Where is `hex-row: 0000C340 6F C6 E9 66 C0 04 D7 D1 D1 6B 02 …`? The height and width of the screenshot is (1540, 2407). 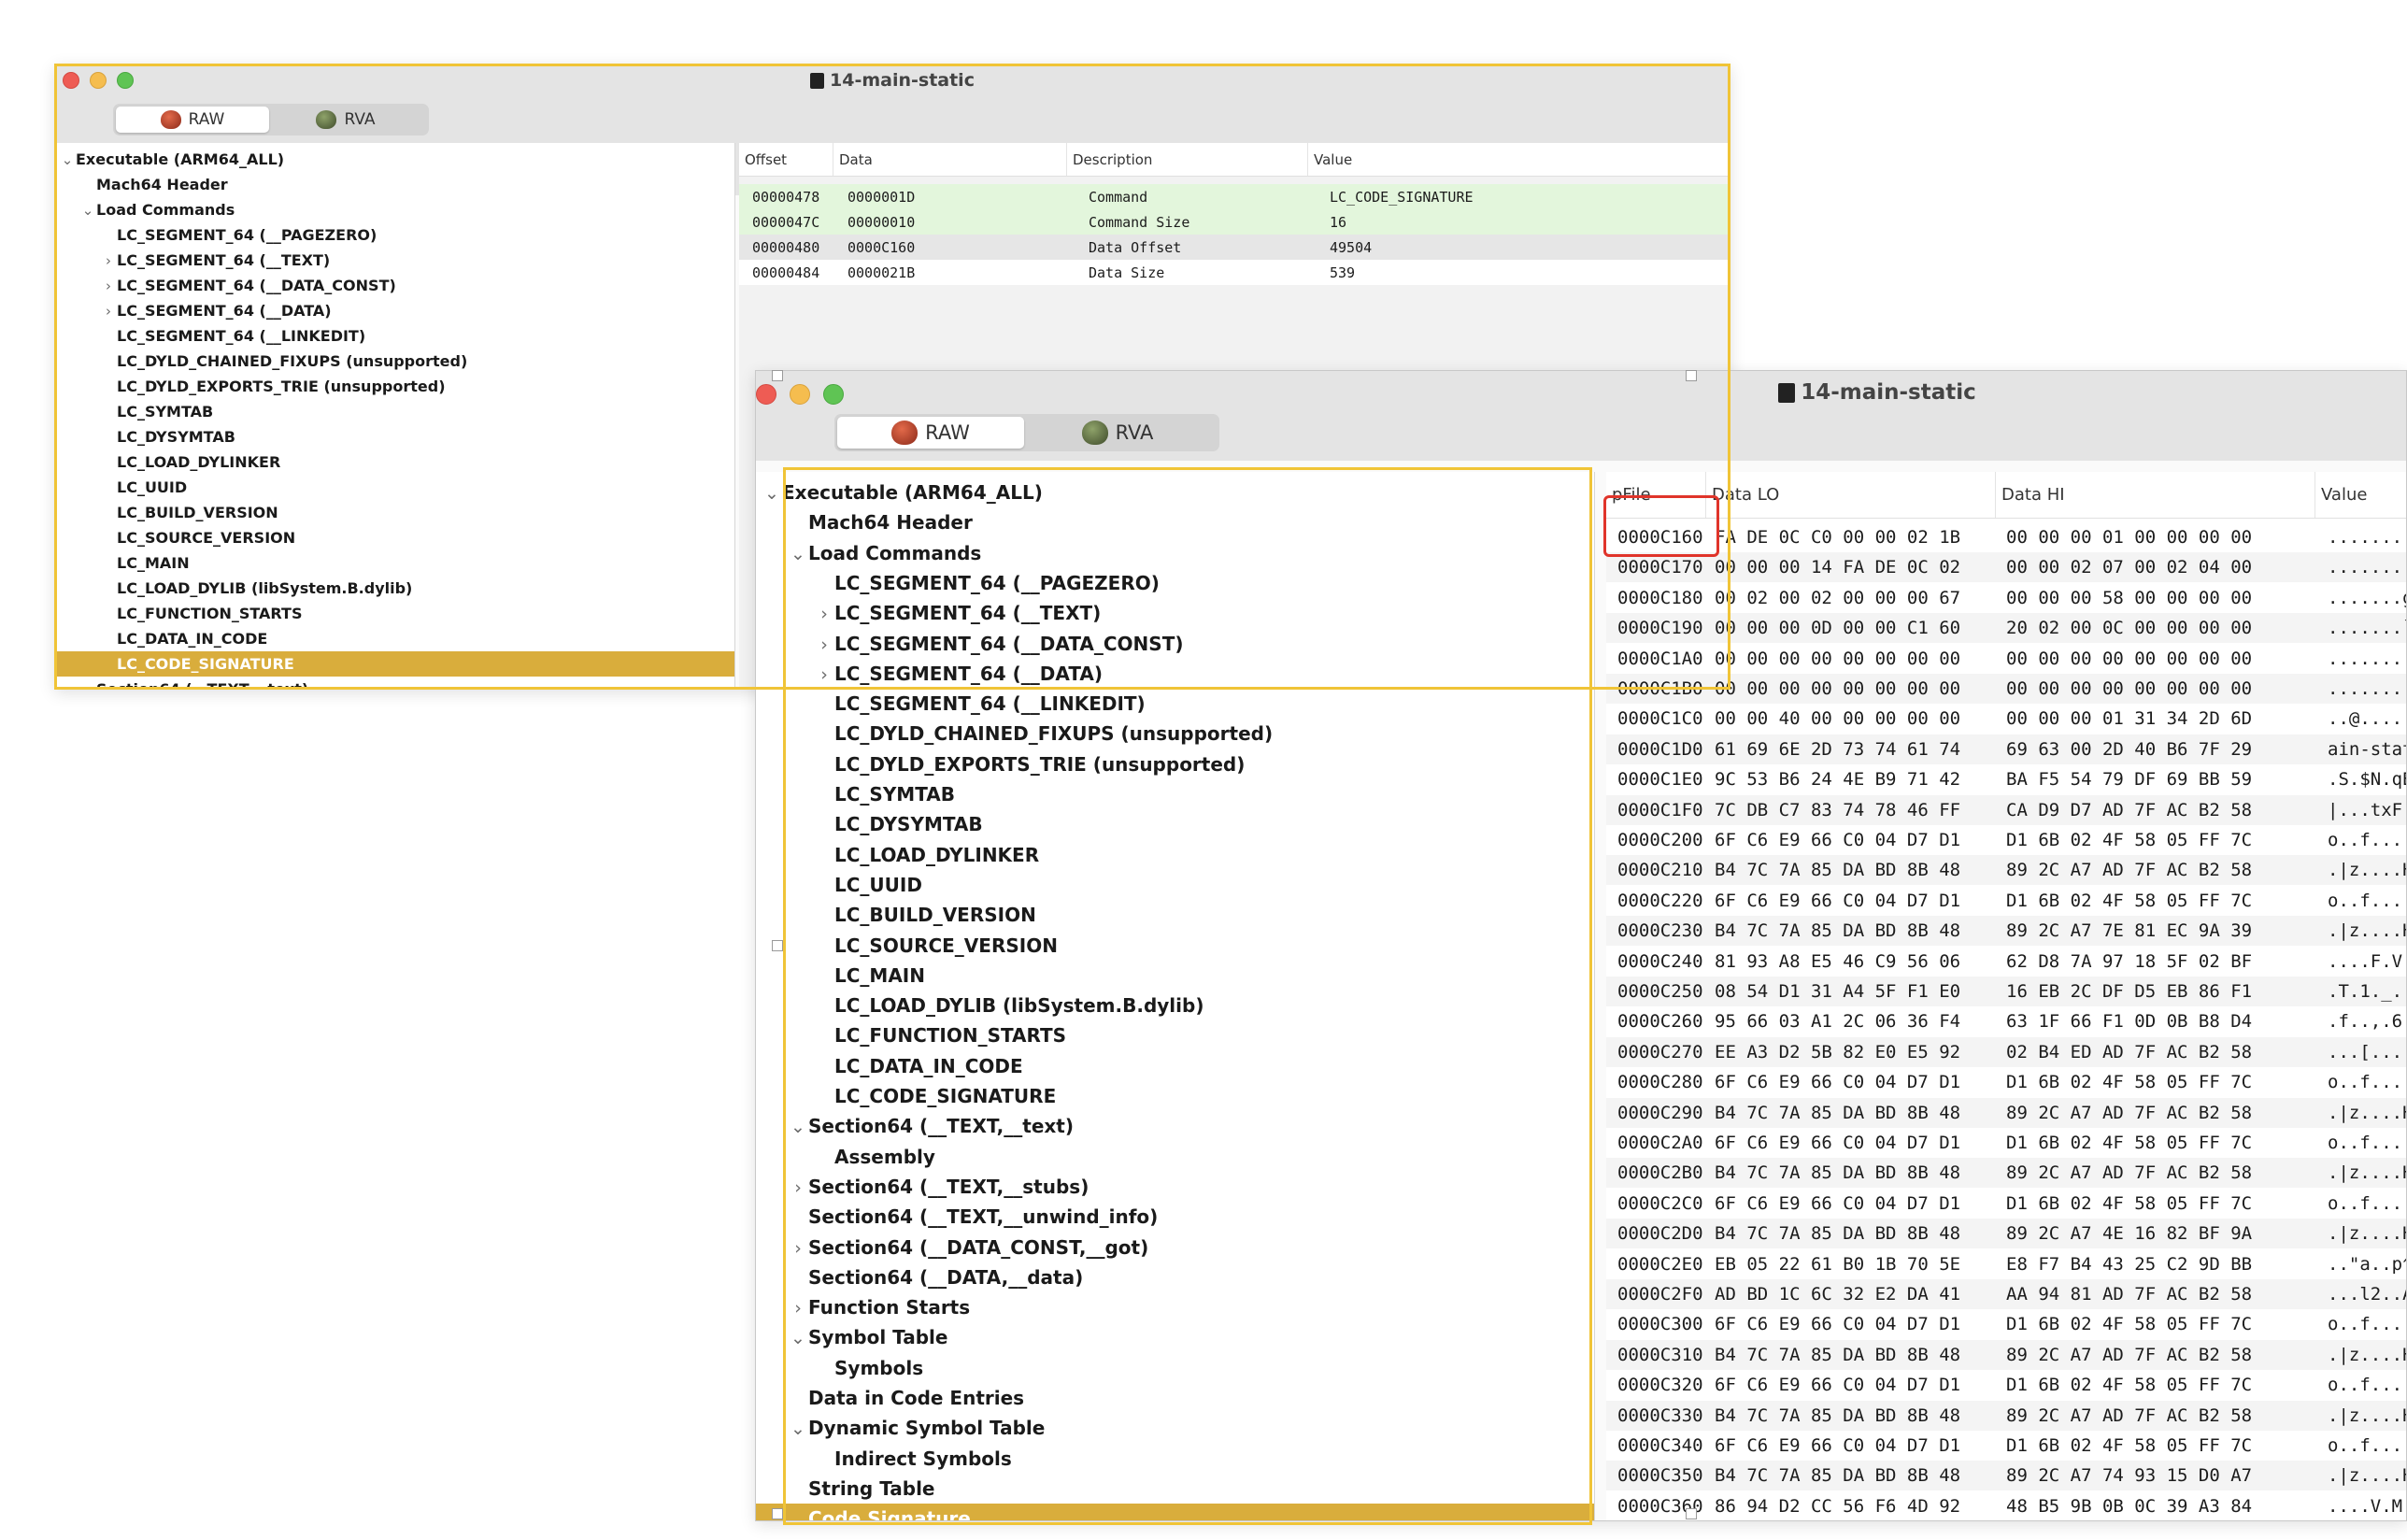
hex-row: 0000C340 6F C6 E9 66 C0 04 D7 D1 D1 6B 02 … is located at coordinates (2006, 1446).